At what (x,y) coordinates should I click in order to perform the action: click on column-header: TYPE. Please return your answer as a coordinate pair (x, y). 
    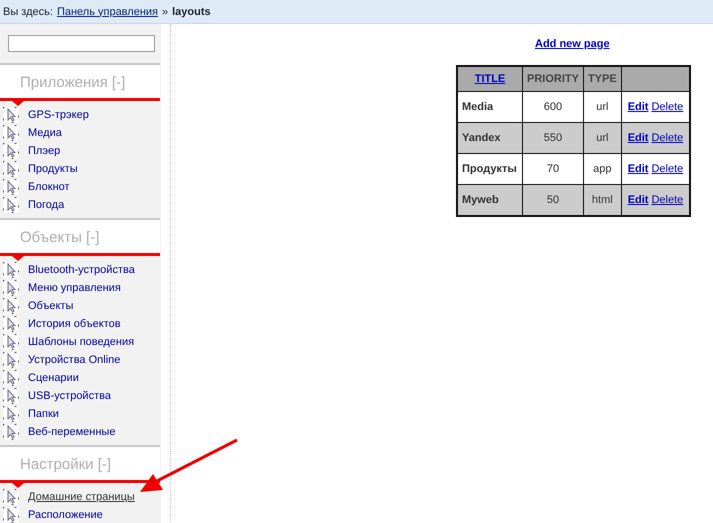
    Looking at the image, I should click on (602, 79).